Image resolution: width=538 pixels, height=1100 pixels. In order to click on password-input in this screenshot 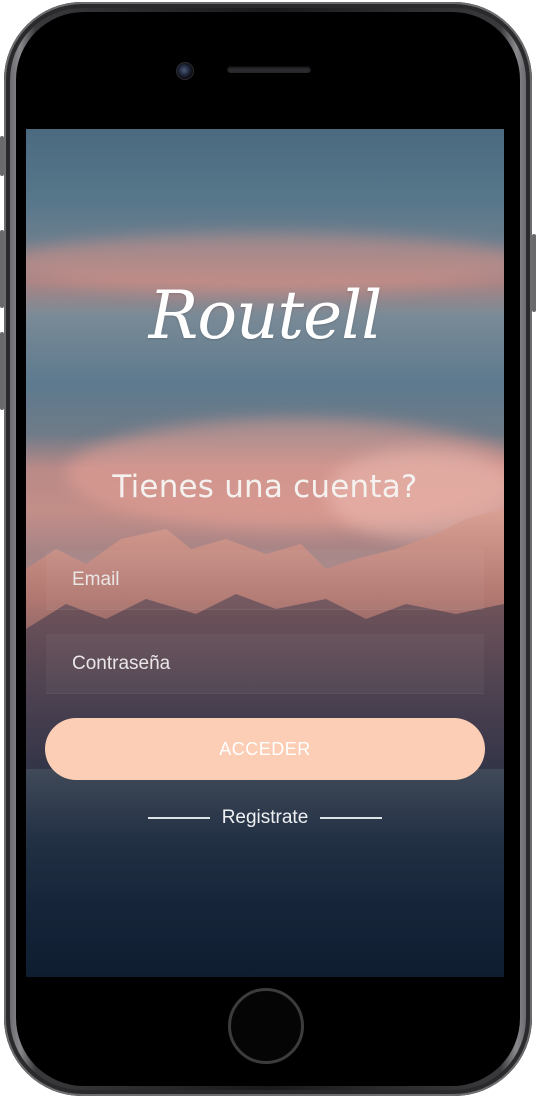, I will do `click(265, 663)`.